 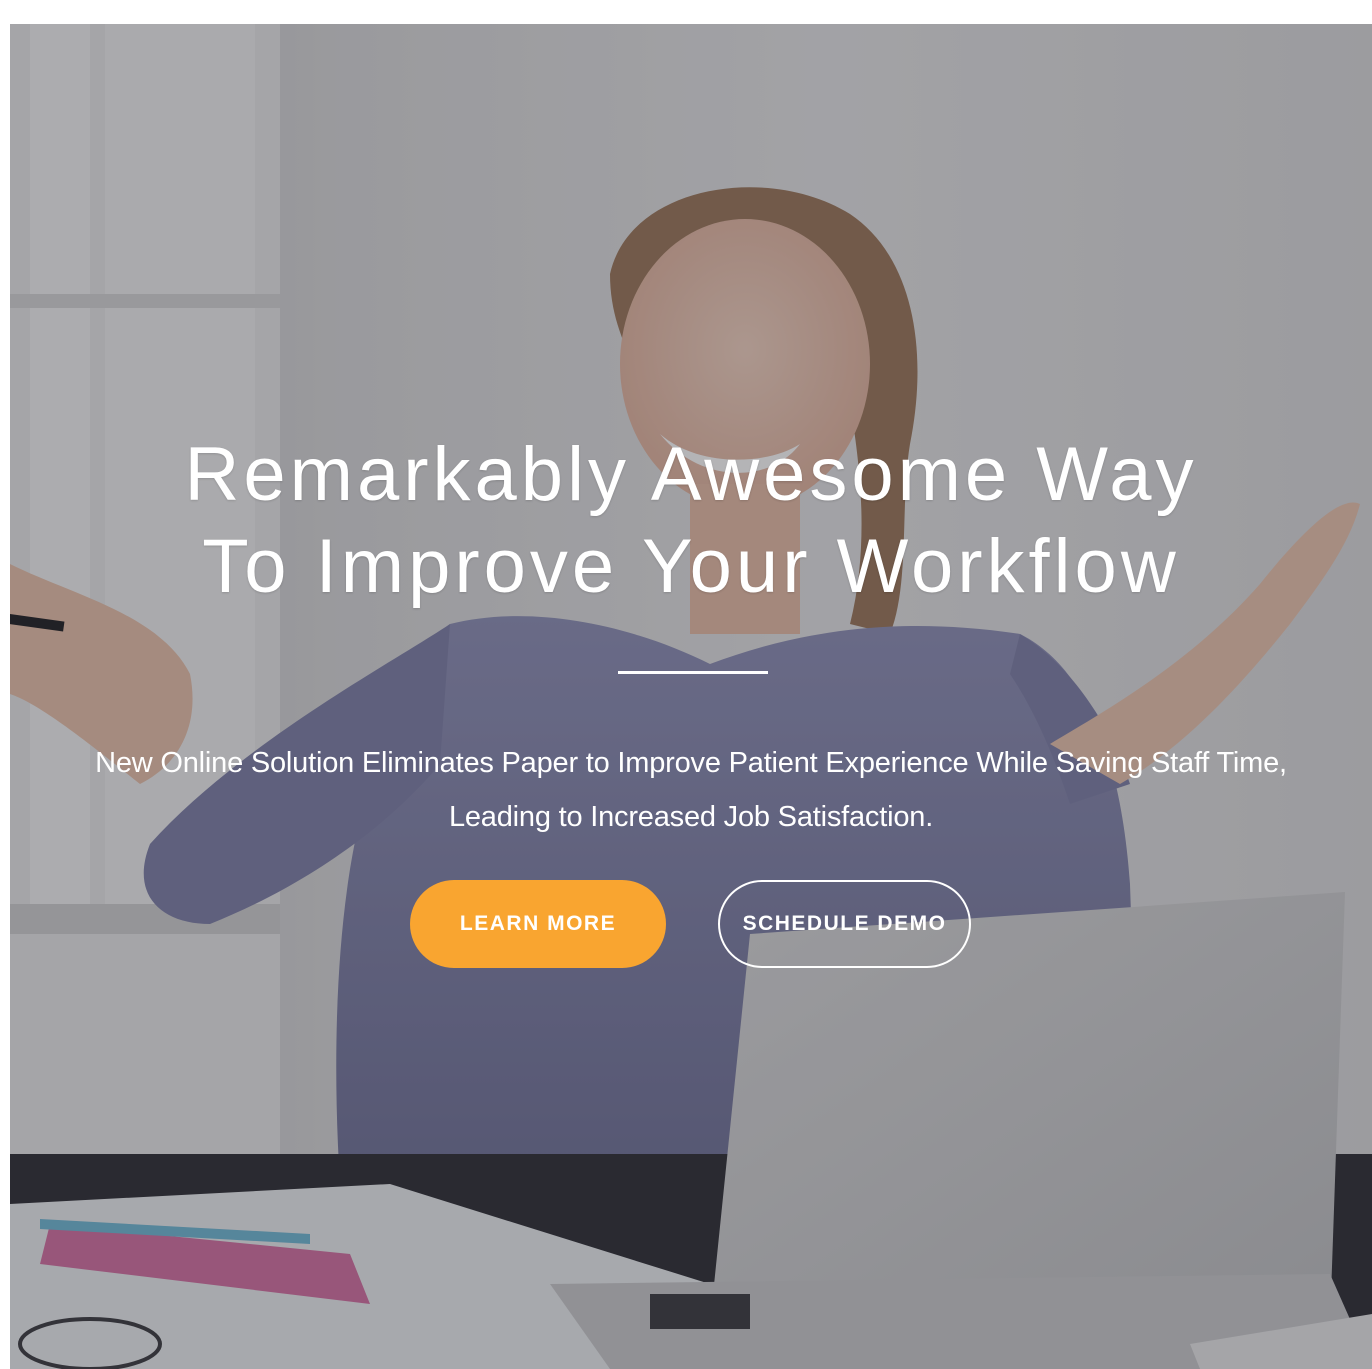 What do you see at coordinates (538, 924) in the screenshot?
I see `learn-more-button: LEARN MORE` at bounding box center [538, 924].